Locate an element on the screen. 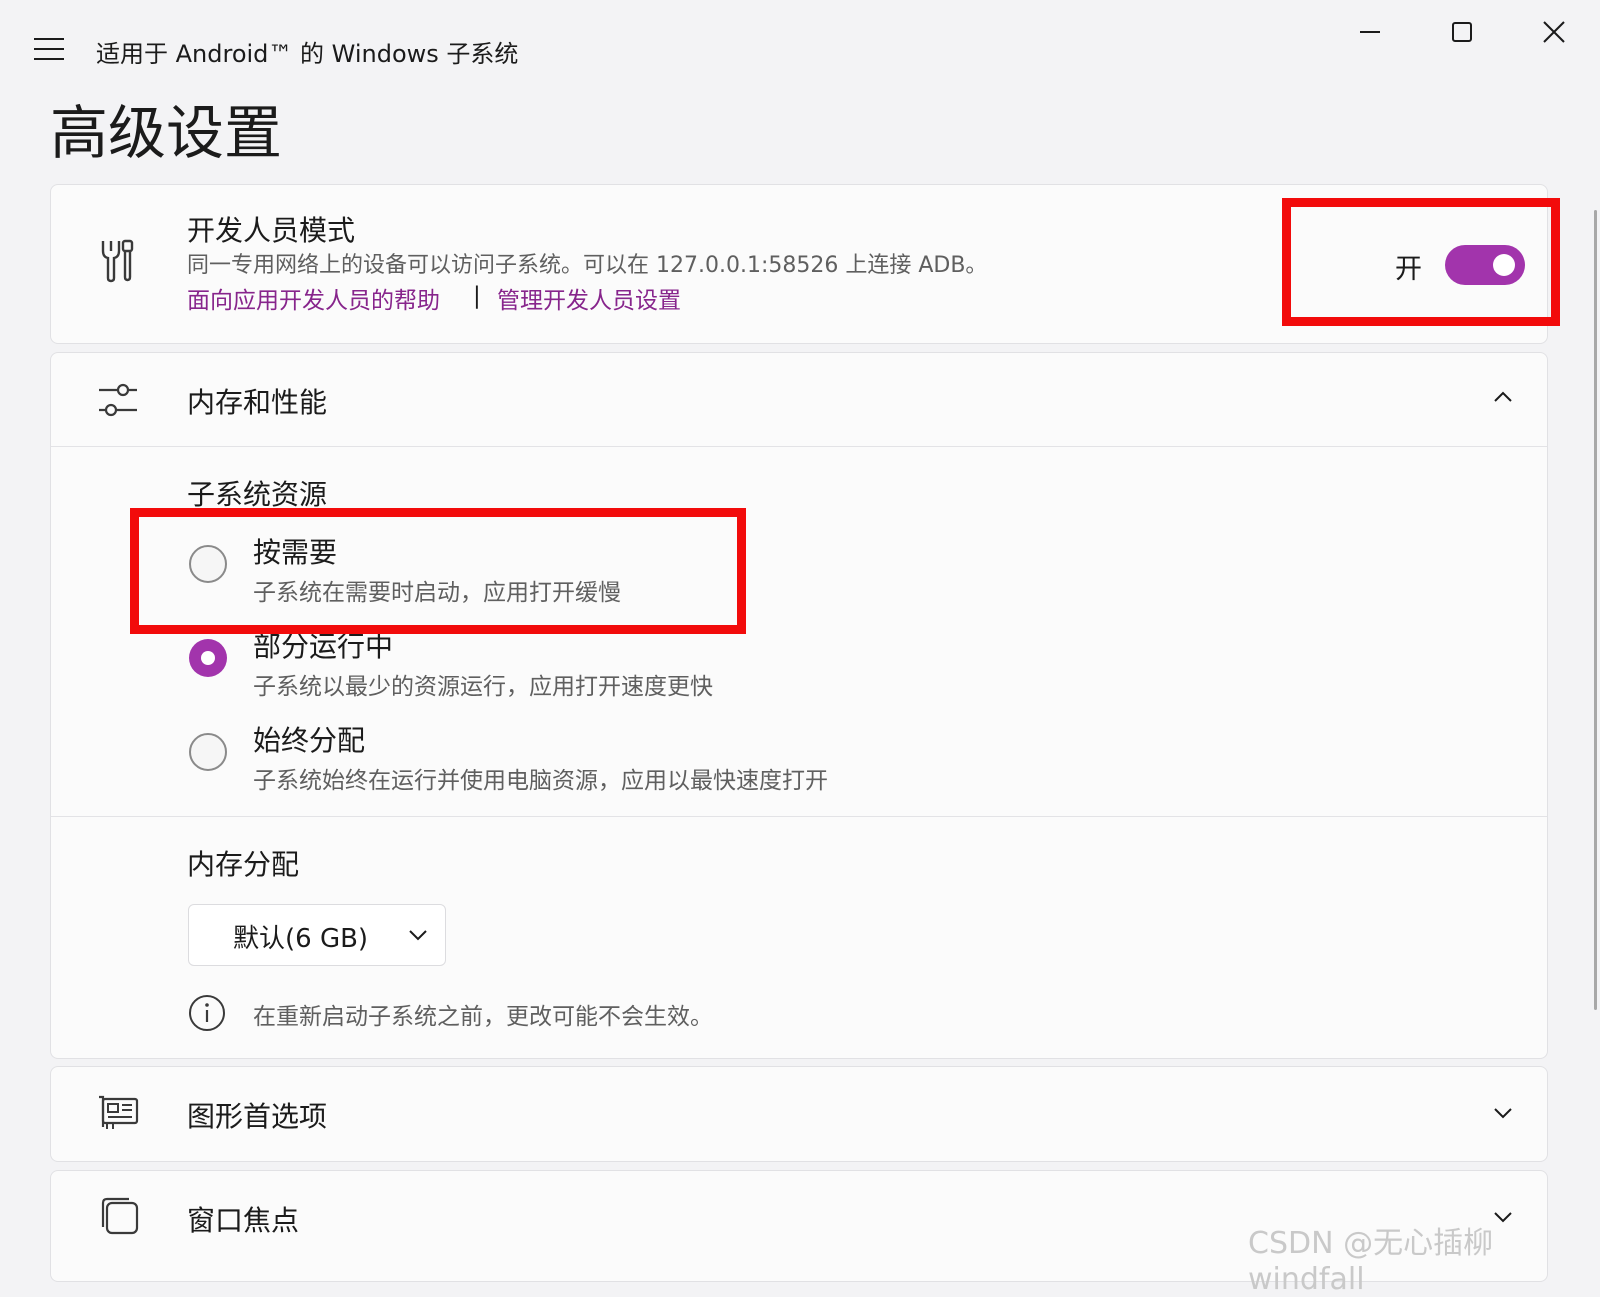  developer-mode-title: 开发人员模式 is located at coordinates (271, 230).